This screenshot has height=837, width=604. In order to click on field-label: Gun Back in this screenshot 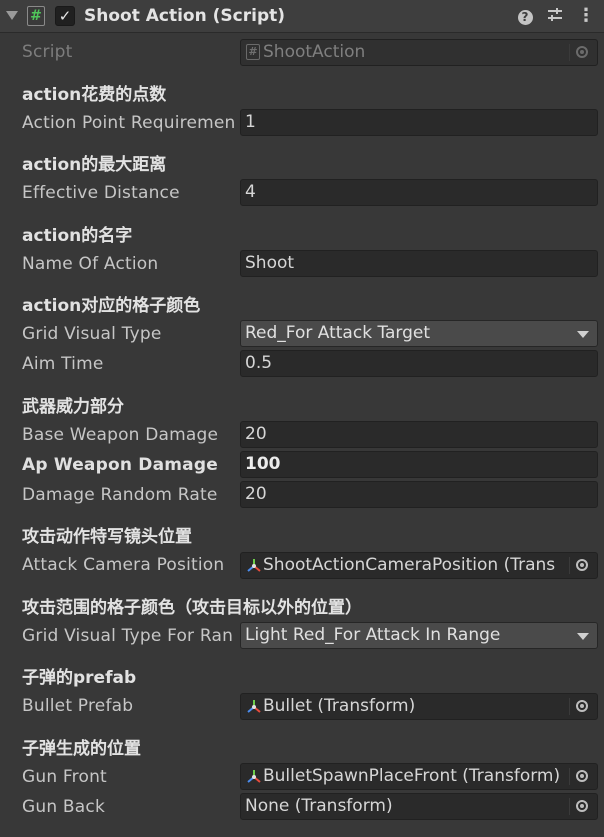, I will do `click(63, 807)`.